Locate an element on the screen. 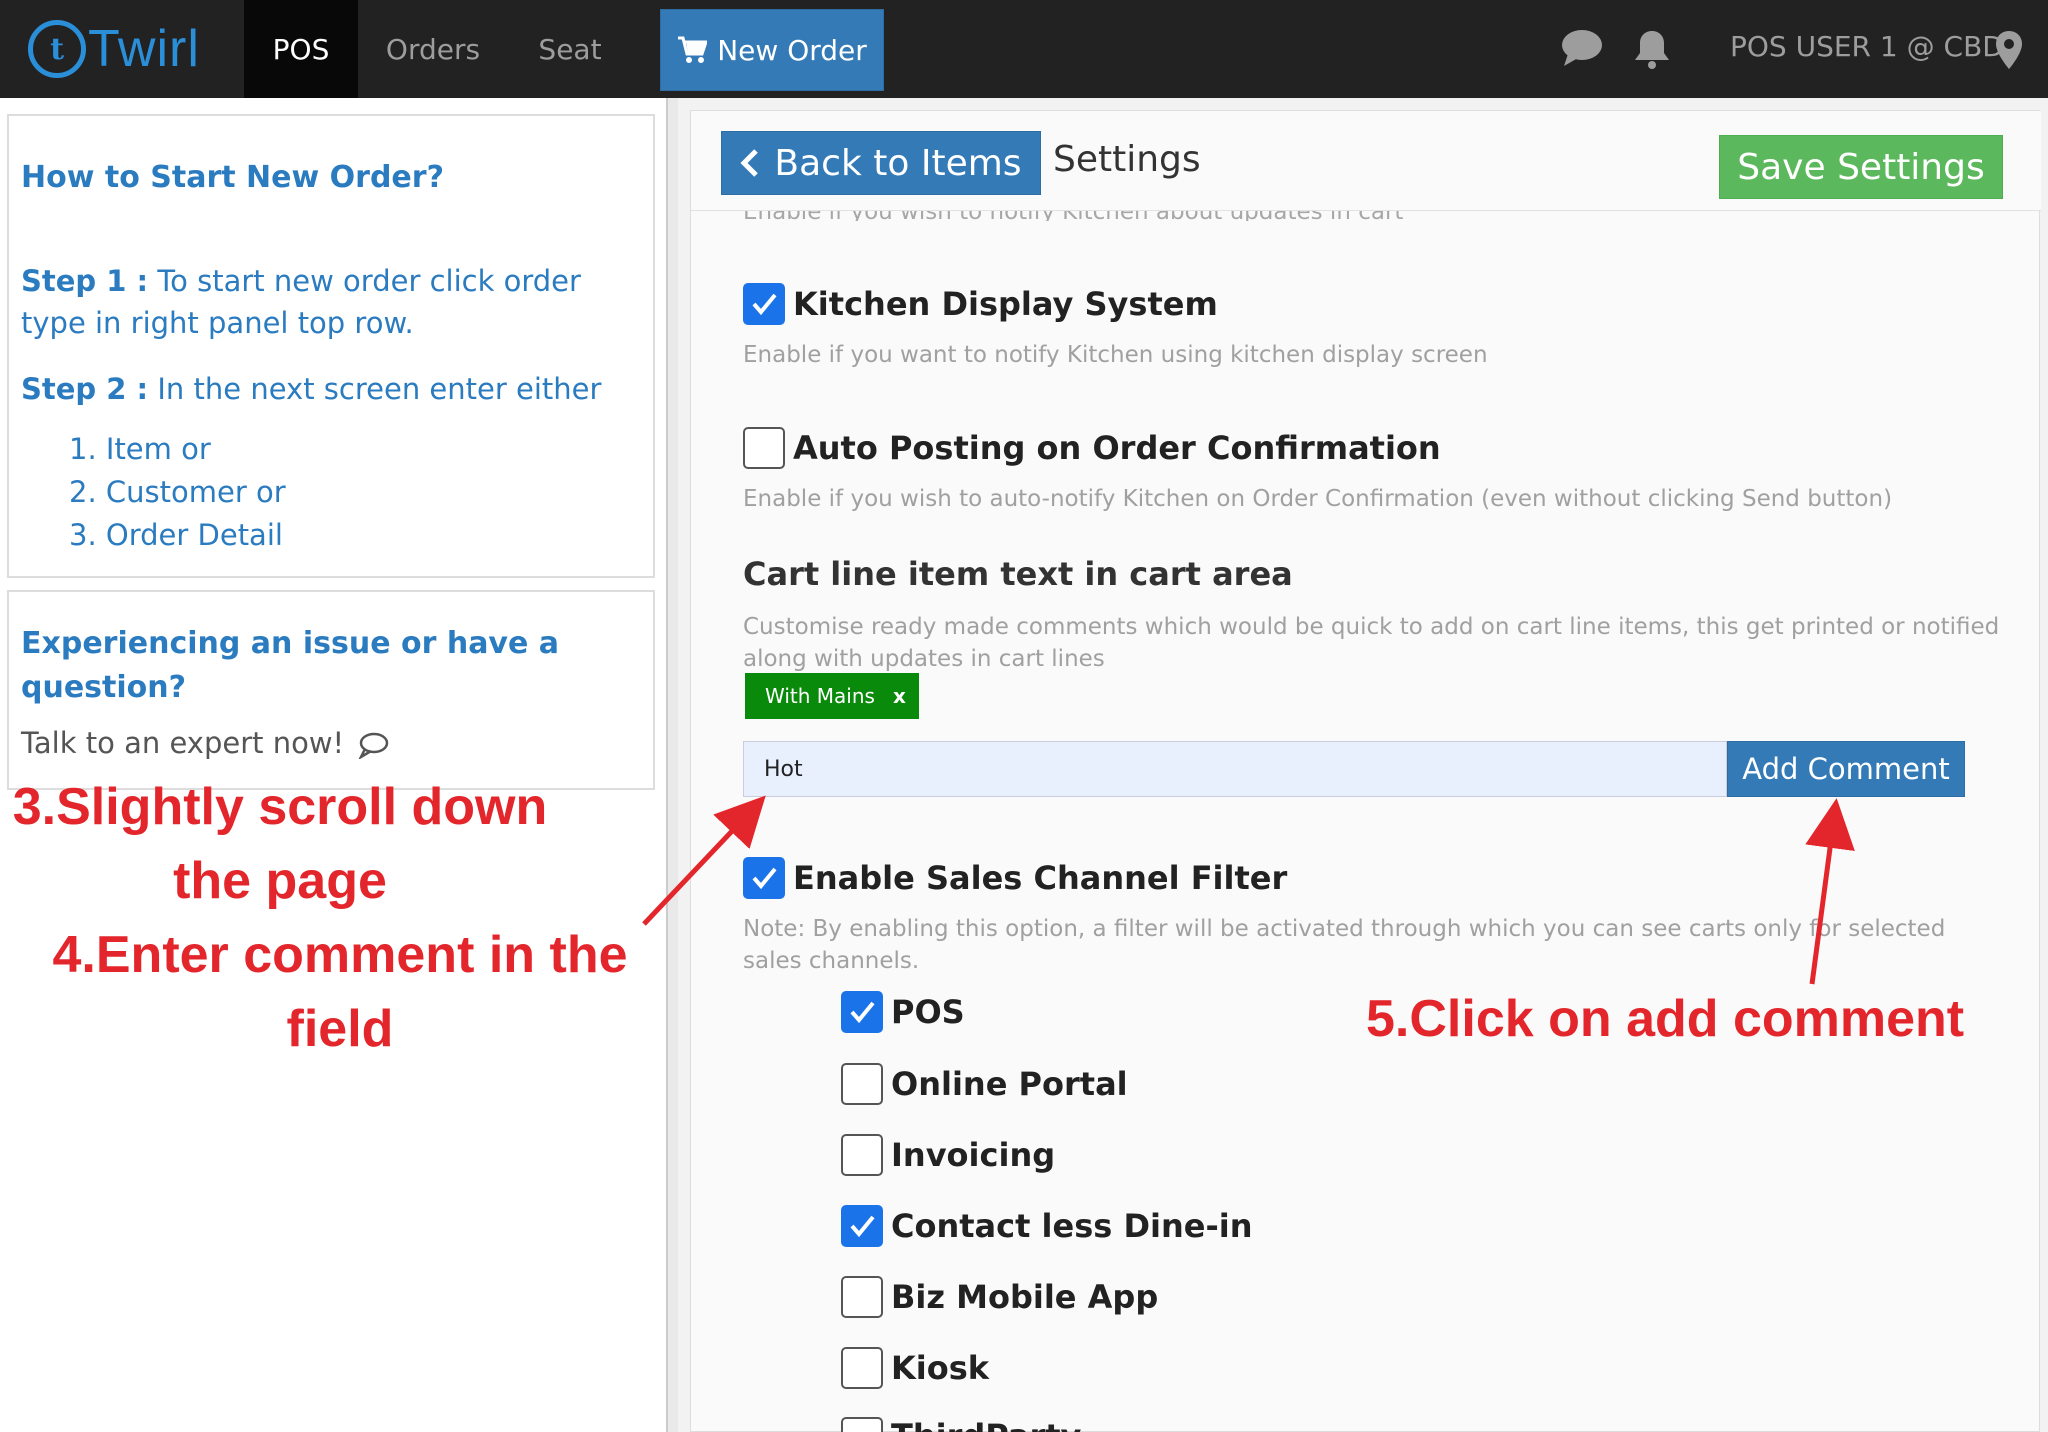 The height and width of the screenshot is (1432, 2048). sales-channel-option: Enable Sales Channel Filter is located at coordinates (1015, 878).